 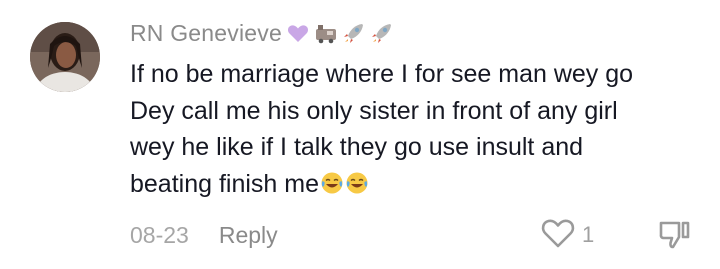 I want to click on purple-heart-icon, so click(x=298, y=33).